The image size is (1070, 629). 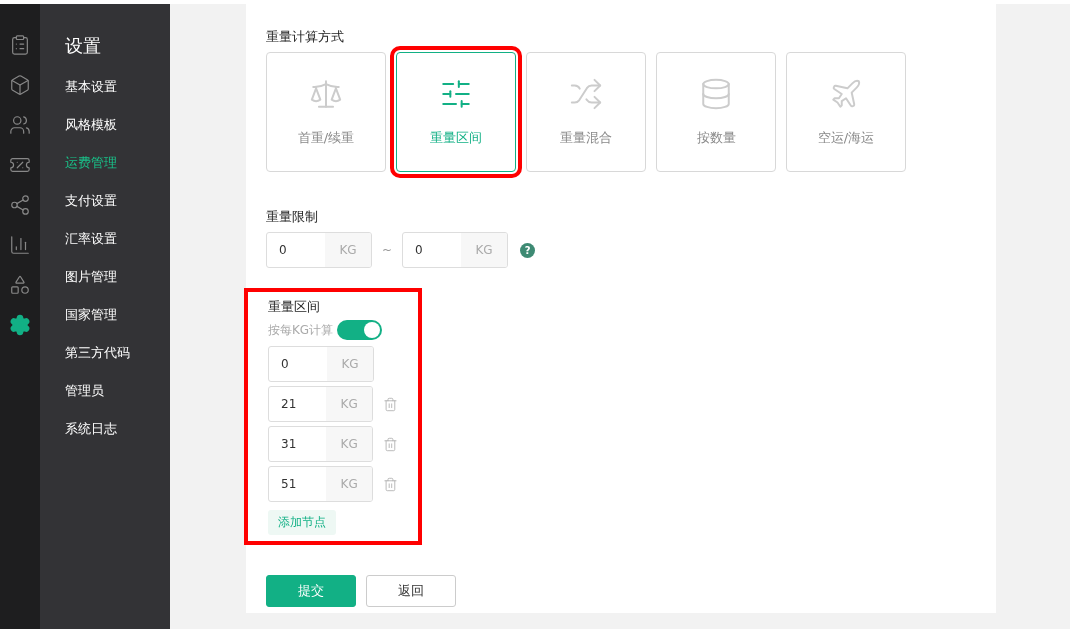 I want to click on scale-icon, so click(x=326, y=94).